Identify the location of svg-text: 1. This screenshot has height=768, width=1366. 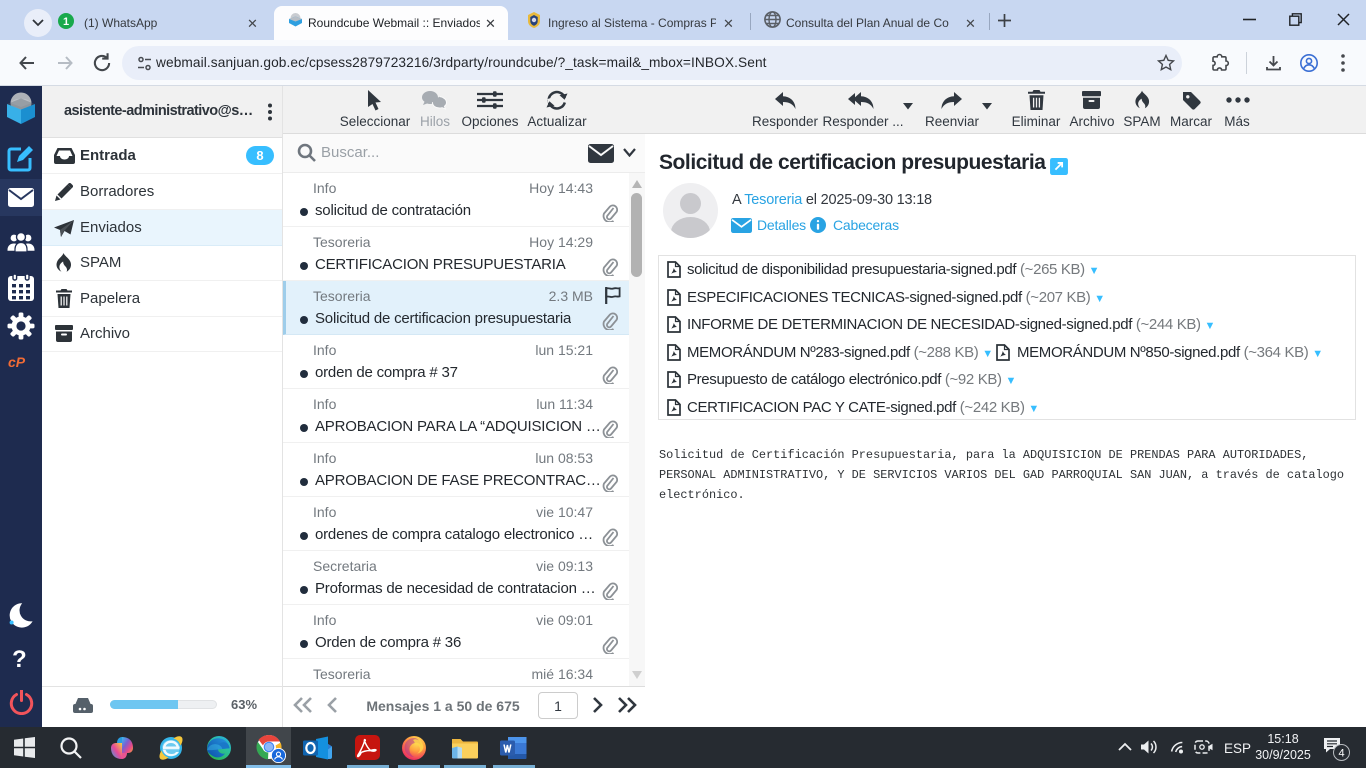
(66, 22).